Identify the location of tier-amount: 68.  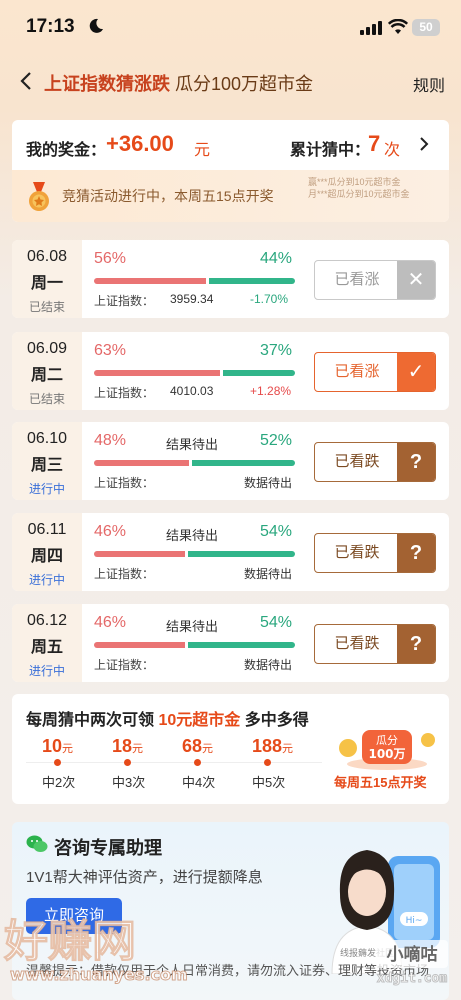
(192, 746).